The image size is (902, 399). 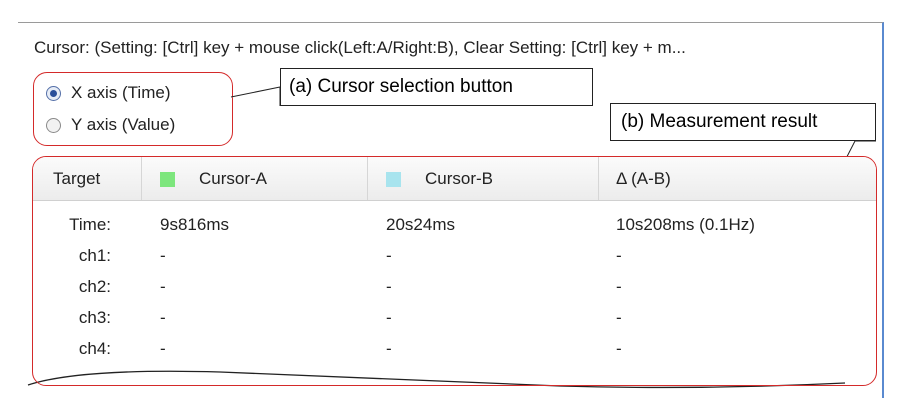 I want to click on x-axis-radio-option: X axis (Time), so click(x=108, y=93).